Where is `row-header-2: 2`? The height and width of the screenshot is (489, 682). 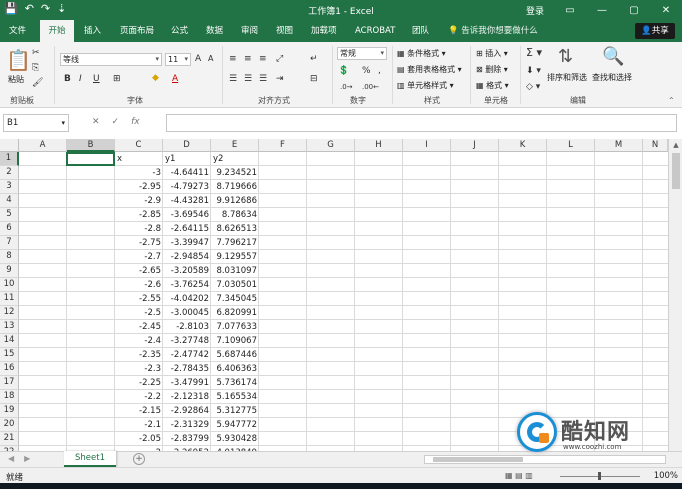 row-header-2: 2 is located at coordinates (9, 173).